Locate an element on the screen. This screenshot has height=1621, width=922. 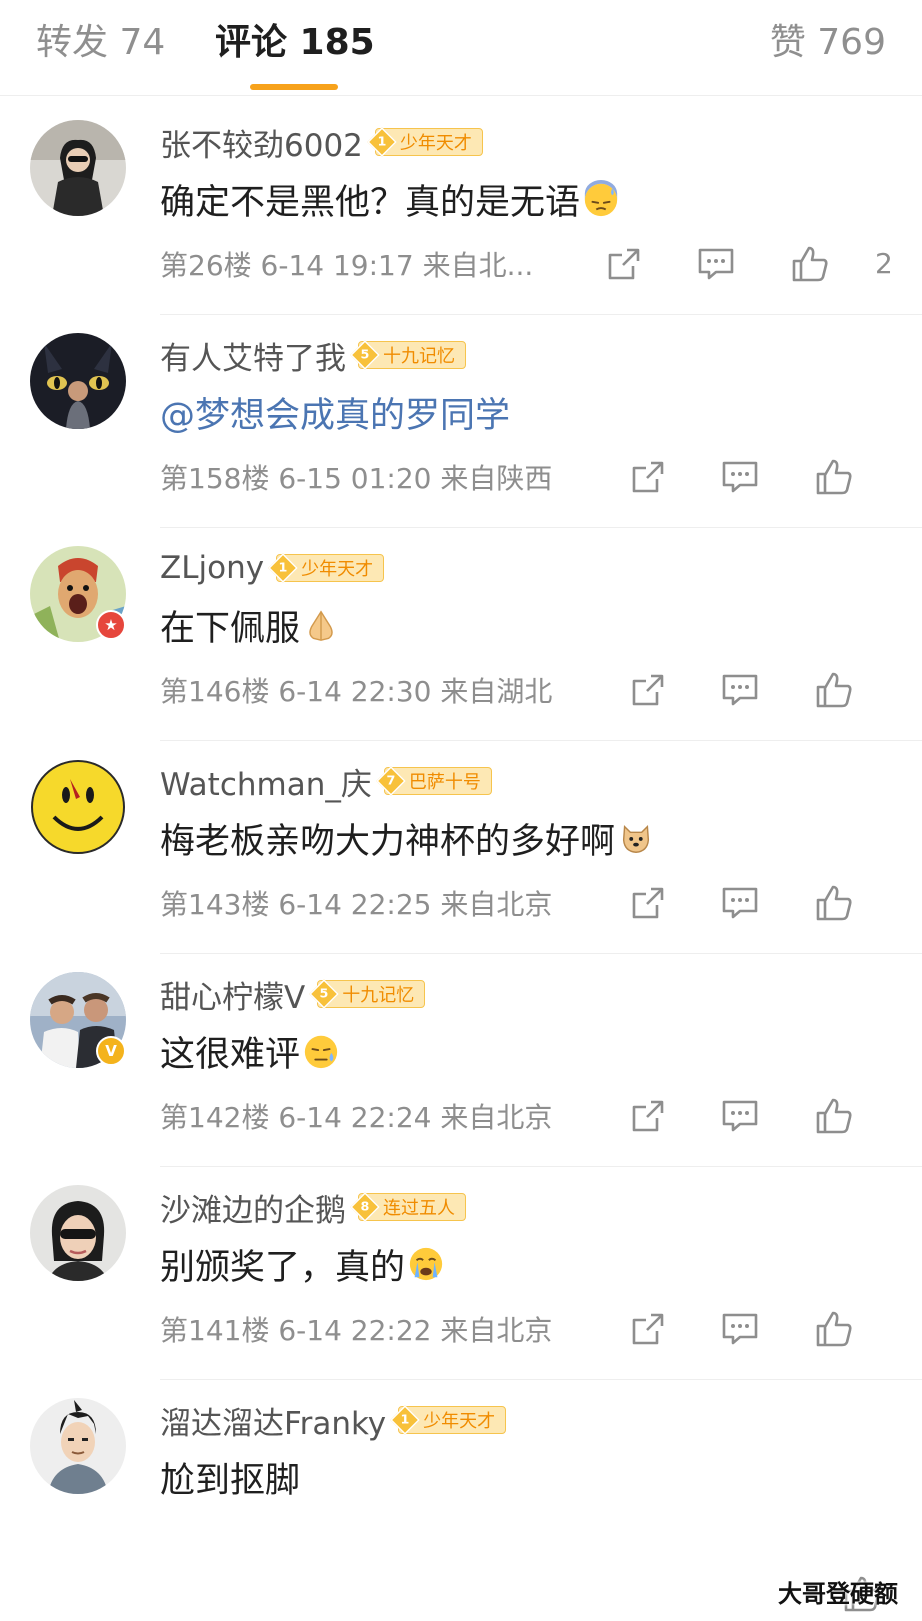
username: ZLjony is located at coordinates (212, 568).